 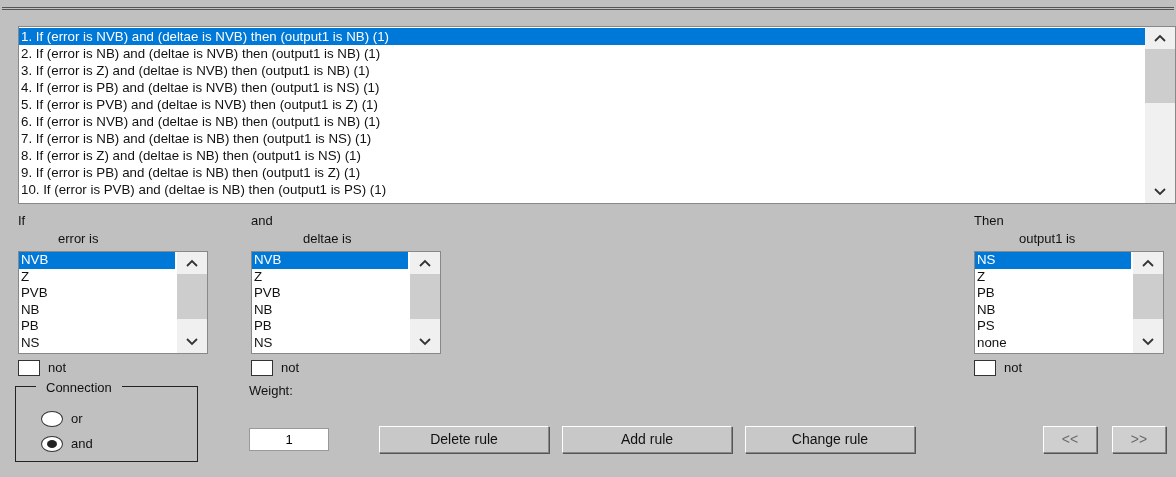 I want to click on radio-label: or, so click(x=77, y=419).